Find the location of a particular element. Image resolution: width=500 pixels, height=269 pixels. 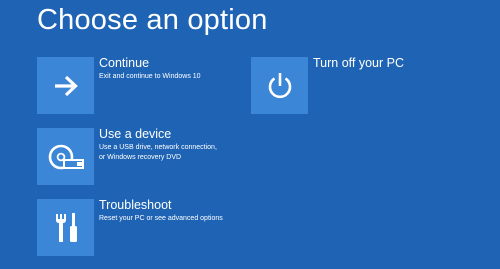

turn-off-tile is located at coordinates (279, 85).